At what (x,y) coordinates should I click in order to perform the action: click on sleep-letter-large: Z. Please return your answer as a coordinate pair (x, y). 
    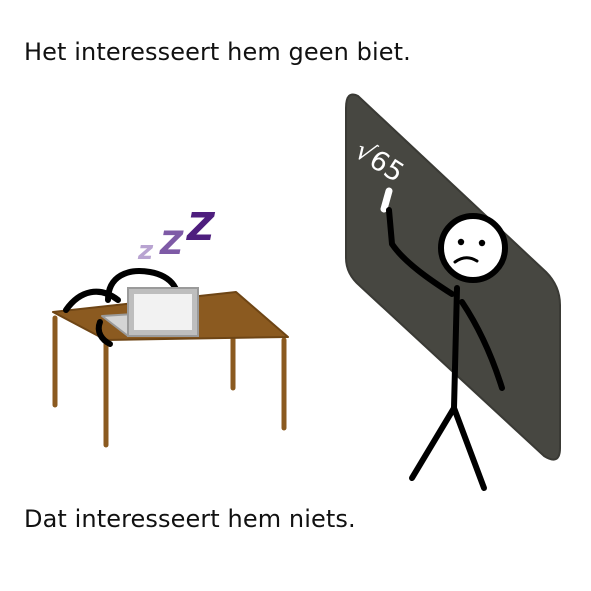
    Looking at the image, I should click on (201, 227).